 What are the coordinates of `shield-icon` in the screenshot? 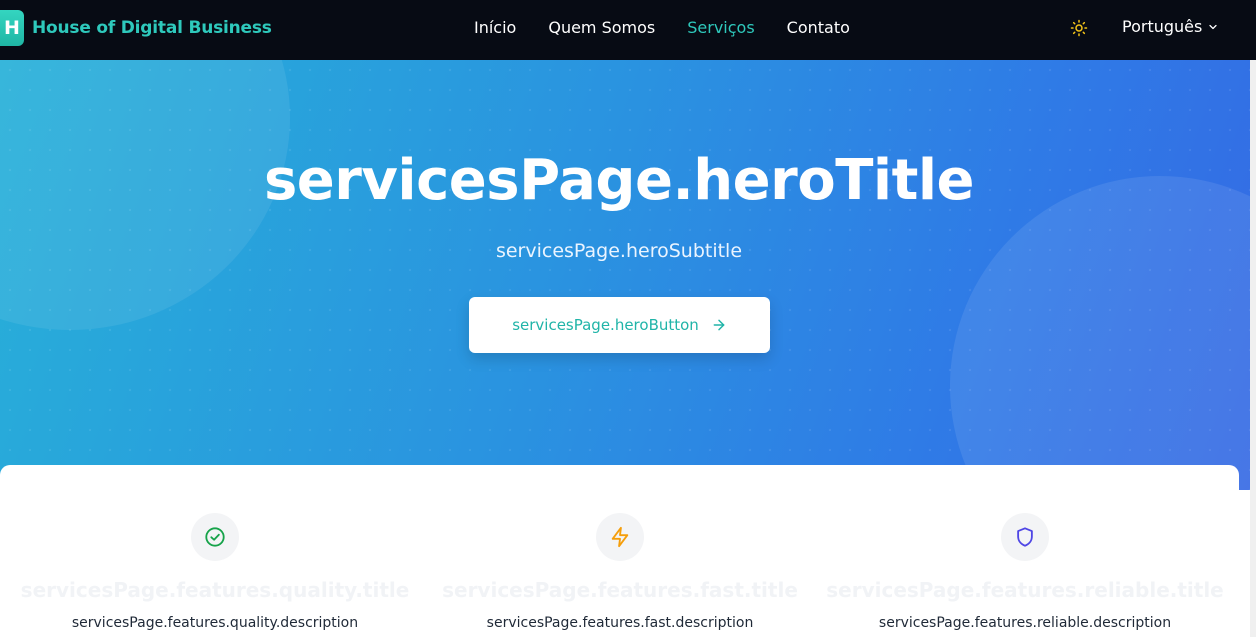 It's located at (1025, 537).